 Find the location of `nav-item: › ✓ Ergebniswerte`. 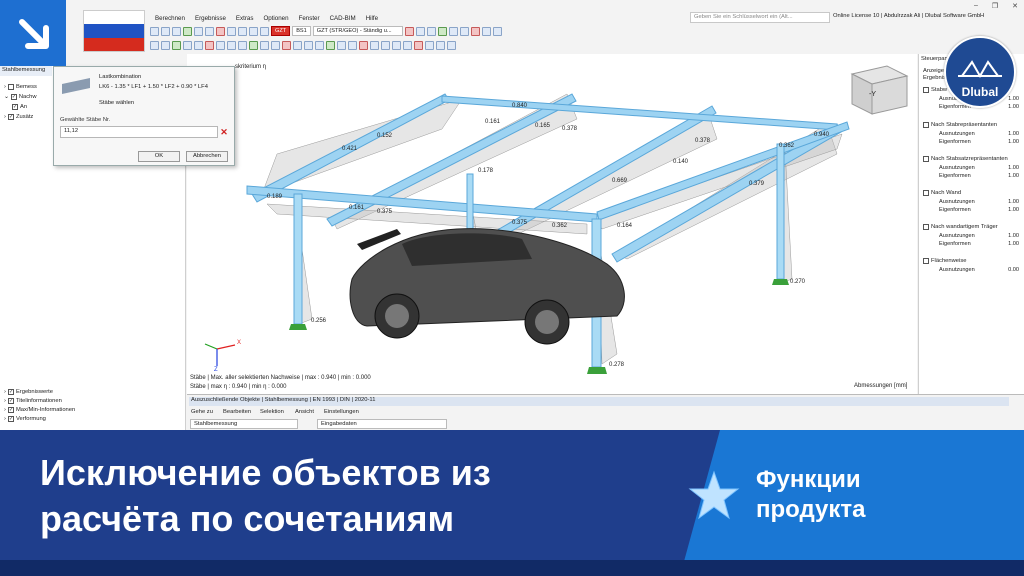

nav-item: › ✓ Ergebniswerte is located at coordinates (28, 392).